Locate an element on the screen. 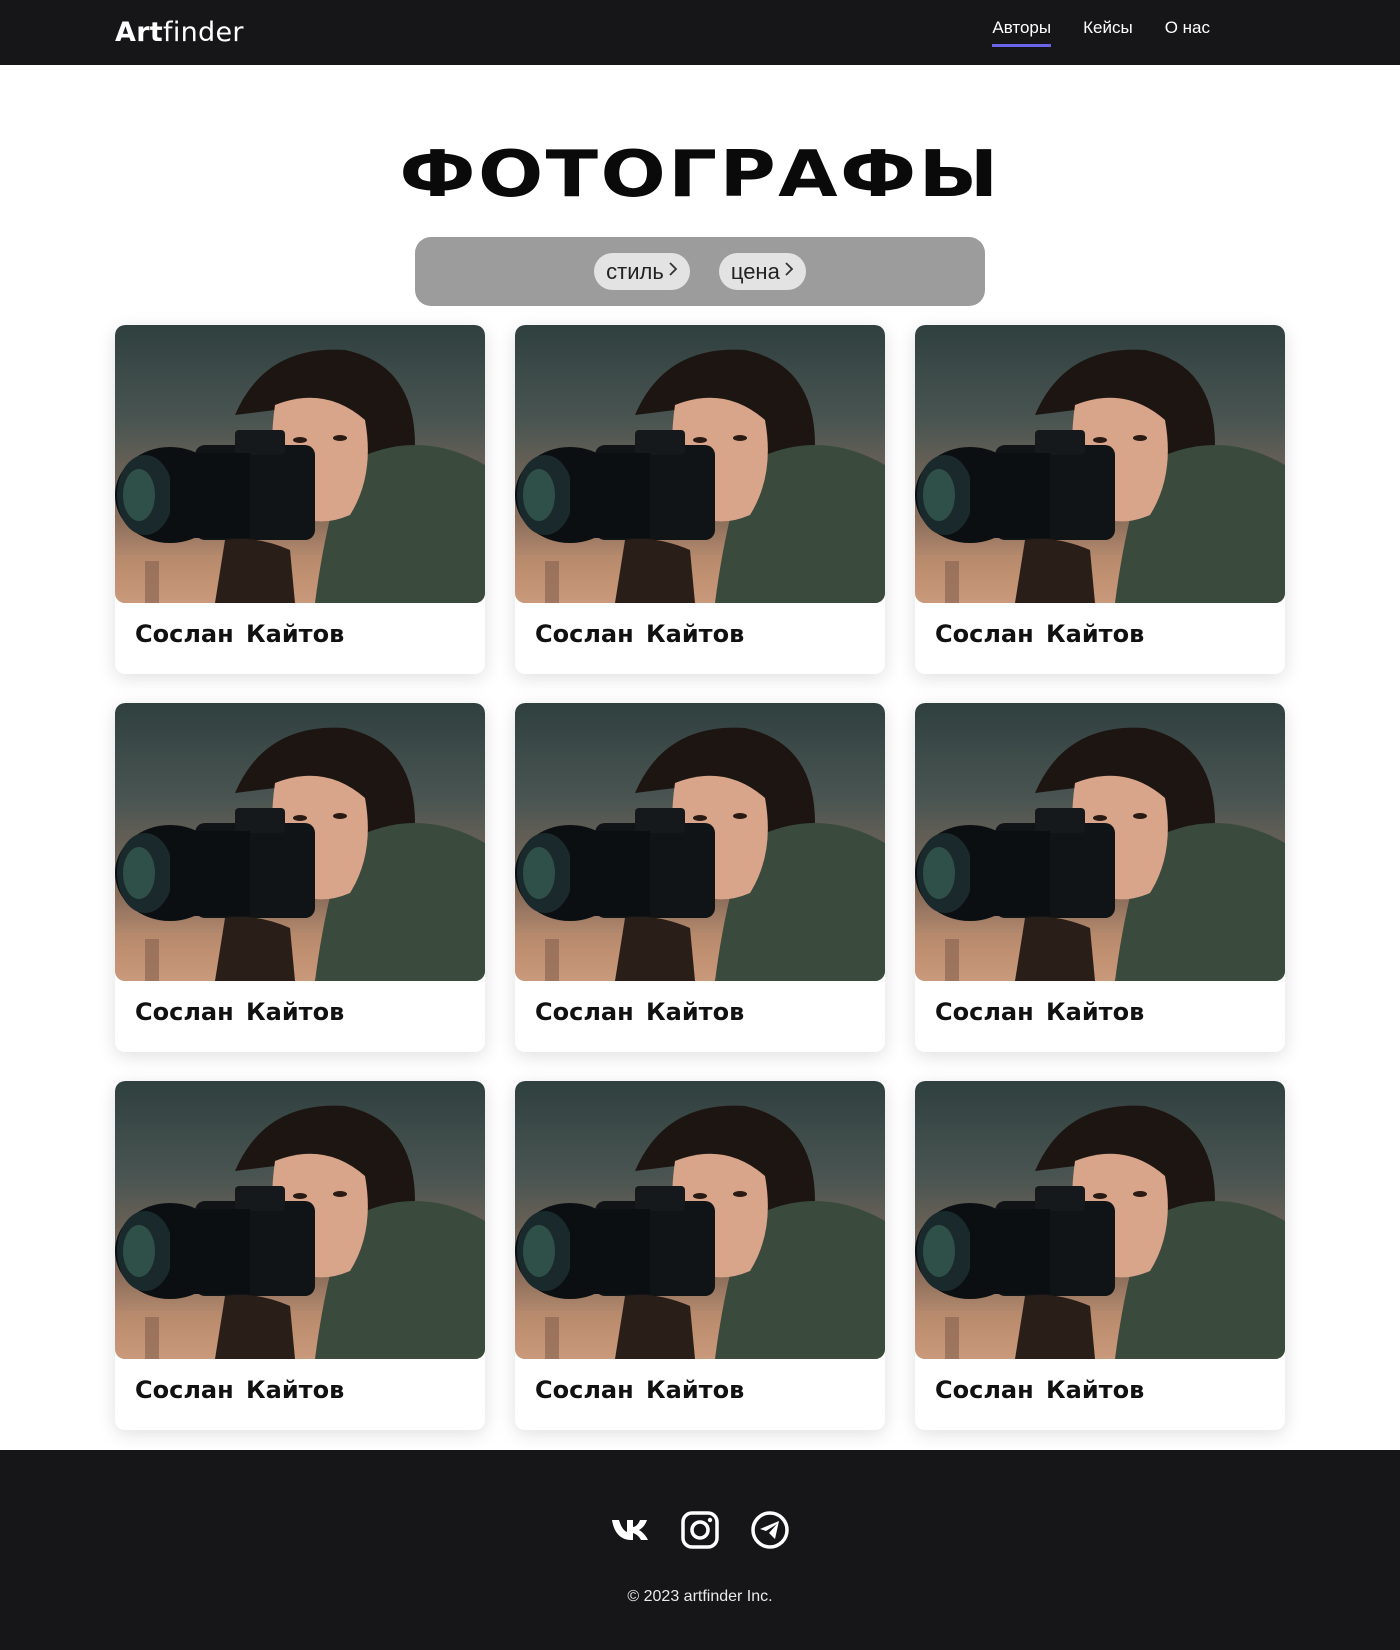 The image size is (1400, 1650). site-header: Artfinder Авторы Кейсы О нас is located at coordinates (700, 32).